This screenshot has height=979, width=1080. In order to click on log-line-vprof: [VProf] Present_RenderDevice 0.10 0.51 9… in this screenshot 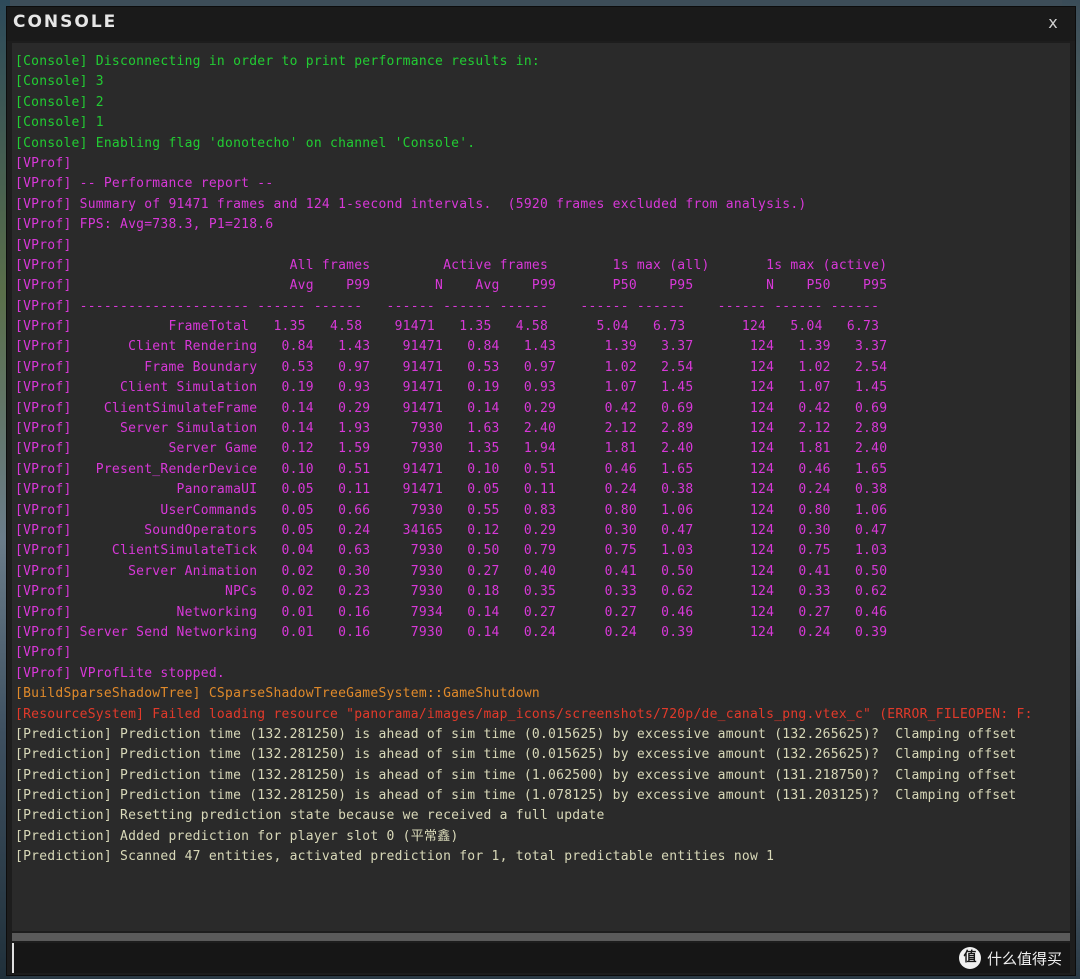, I will do `click(451, 469)`.